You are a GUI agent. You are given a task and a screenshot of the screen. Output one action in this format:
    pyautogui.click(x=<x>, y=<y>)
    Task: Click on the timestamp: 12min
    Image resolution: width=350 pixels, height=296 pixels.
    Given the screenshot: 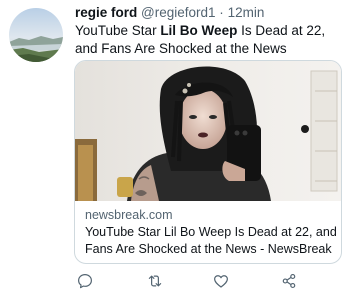 What is the action you would take?
    pyautogui.click(x=246, y=12)
    